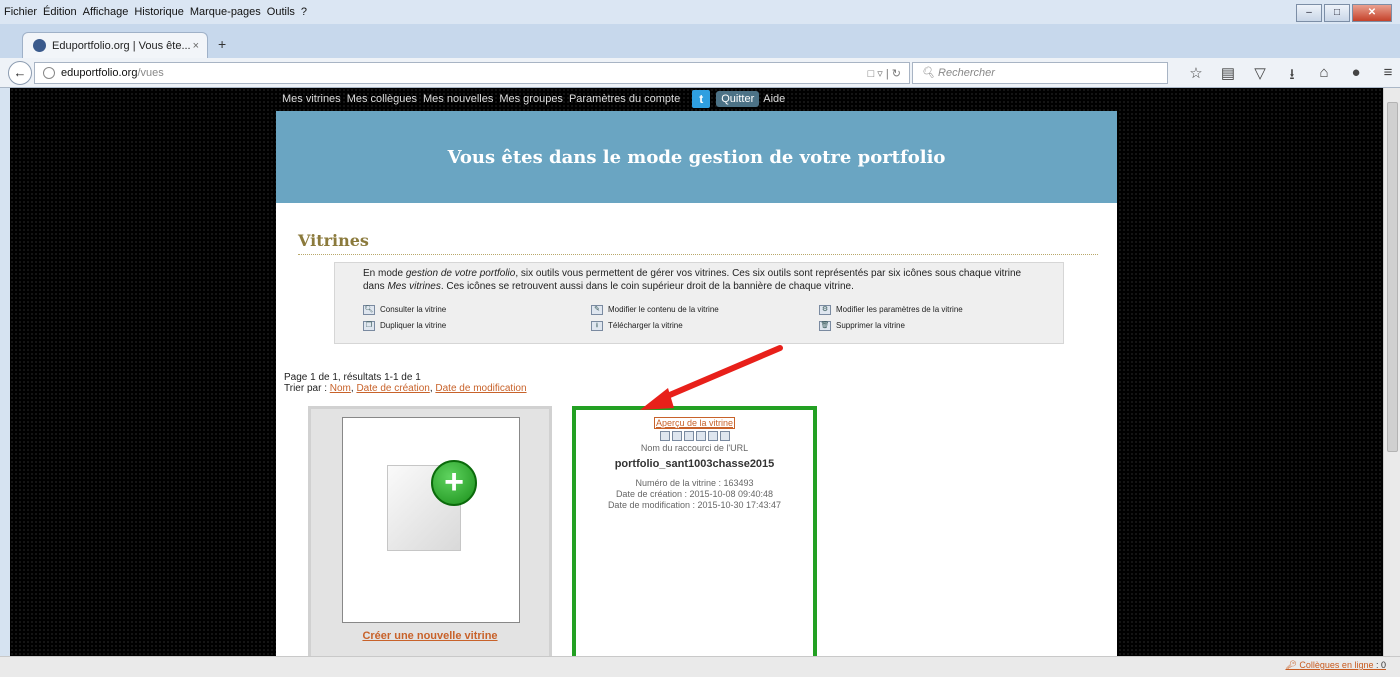 This screenshot has width=1400, height=677. I want to click on tool-duplicate: ❐ Dupliquer la vitrine, so click(477, 325).